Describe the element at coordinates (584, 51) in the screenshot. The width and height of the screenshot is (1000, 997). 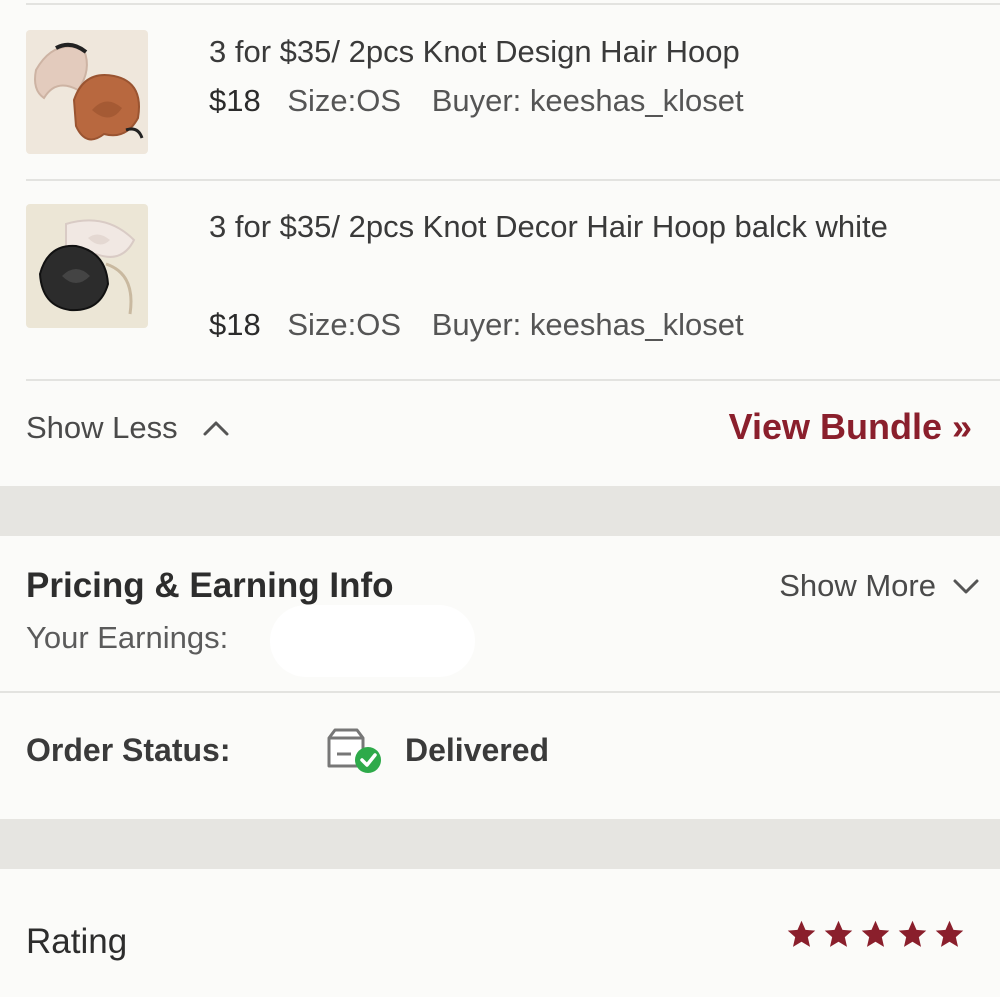
I see `item-title: 3 for $35/ 2pcs Knot Design Hair Hoop` at that location.